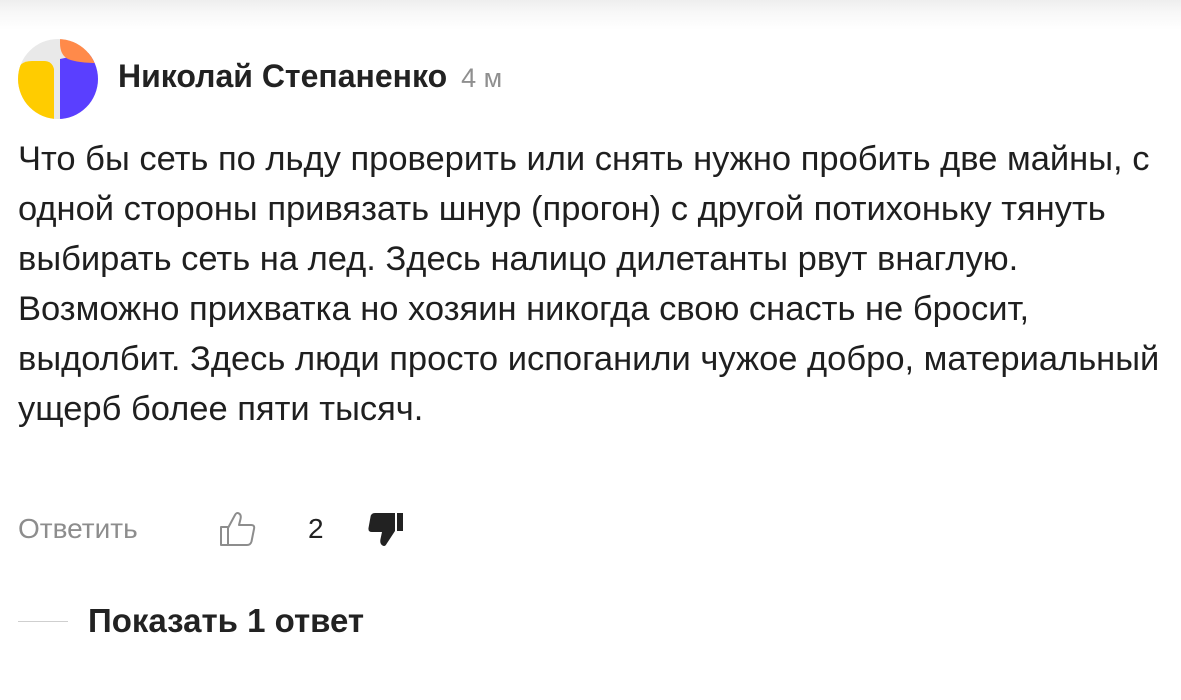  Describe the element at coordinates (282, 76) in the screenshot. I see `author-name: Николай Степаненко` at that location.